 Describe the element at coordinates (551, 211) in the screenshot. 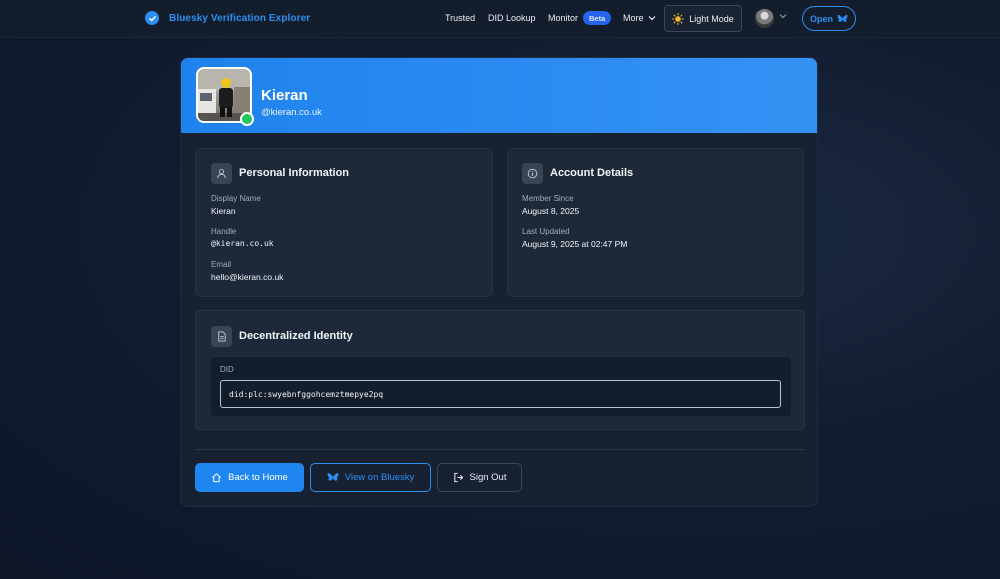

I see `member-since-value: August 8, 2025` at that location.